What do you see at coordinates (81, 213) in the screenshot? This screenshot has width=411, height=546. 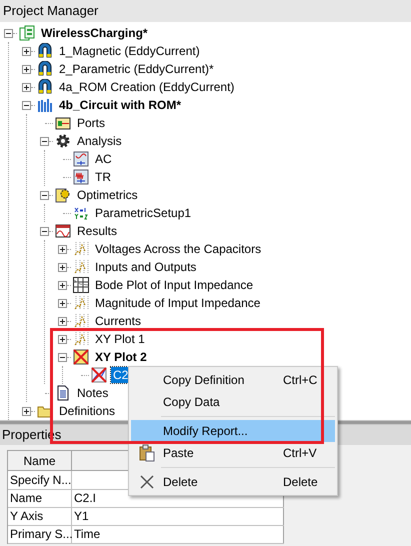 I see `parametric-icon` at bounding box center [81, 213].